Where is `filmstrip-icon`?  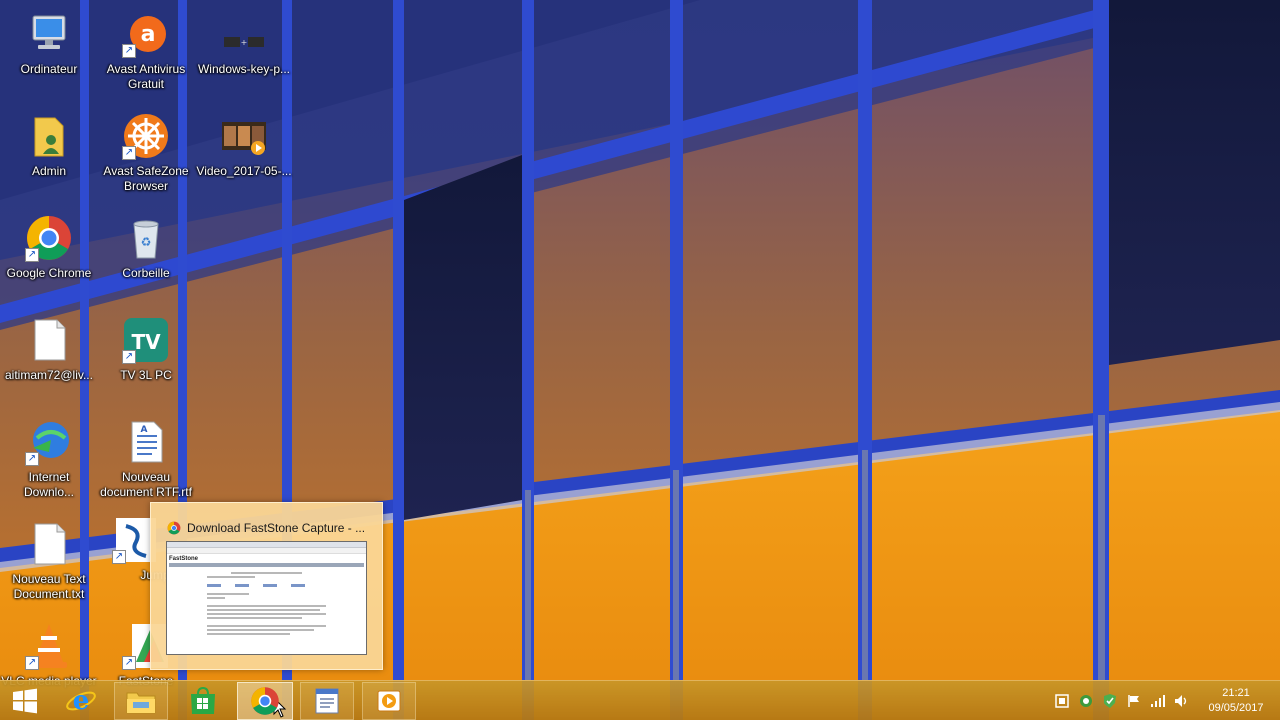 filmstrip-icon is located at coordinates (1062, 700).